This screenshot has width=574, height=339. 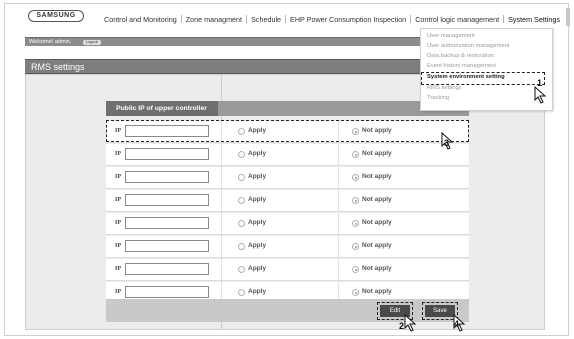 What do you see at coordinates (568, 17) in the screenshot?
I see `scrollbar` at bounding box center [568, 17].